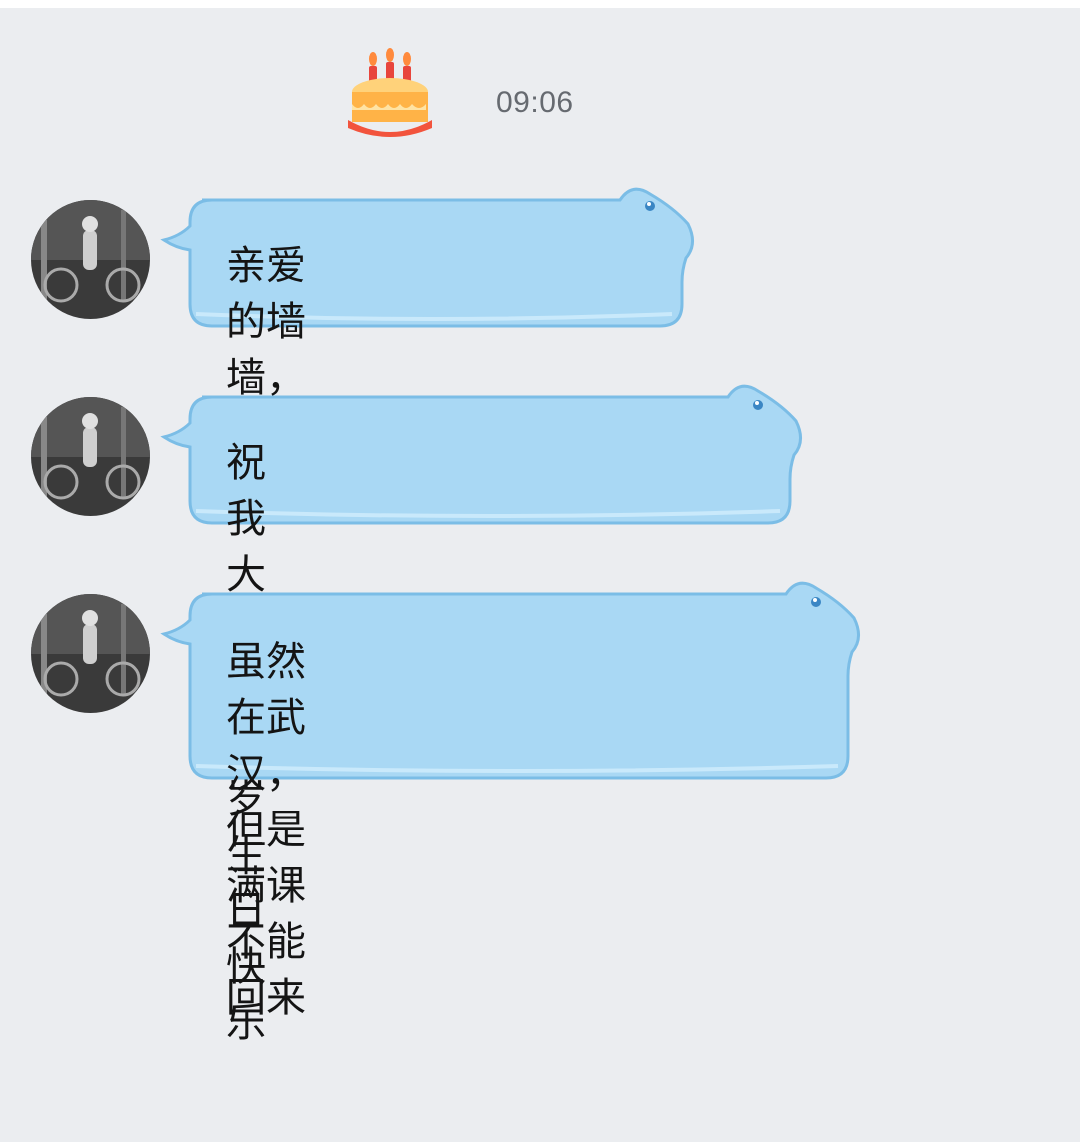 Image resolution: width=1080 pixels, height=1142 pixels. Describe the element at coordinates (540, 4) in the screenshot. I see `top-strip` at that location.